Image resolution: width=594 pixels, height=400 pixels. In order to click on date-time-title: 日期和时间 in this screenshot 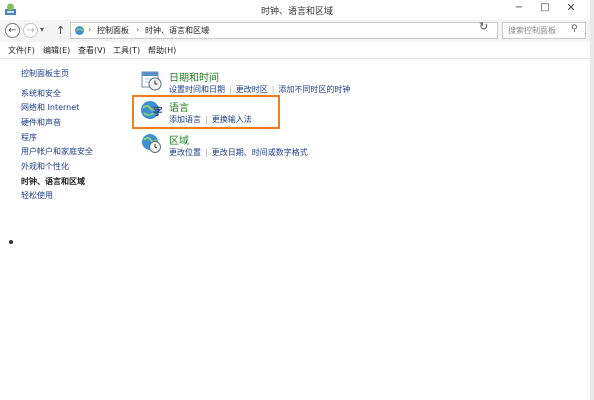, I will do `click(194, 76)`.